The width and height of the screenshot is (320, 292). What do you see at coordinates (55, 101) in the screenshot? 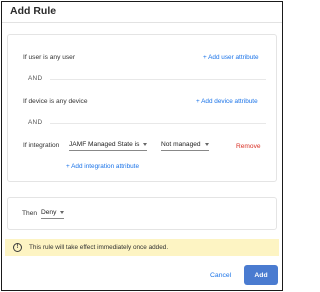
I see `device-condition-text: If device is any device` at bounding box center [55, 101].